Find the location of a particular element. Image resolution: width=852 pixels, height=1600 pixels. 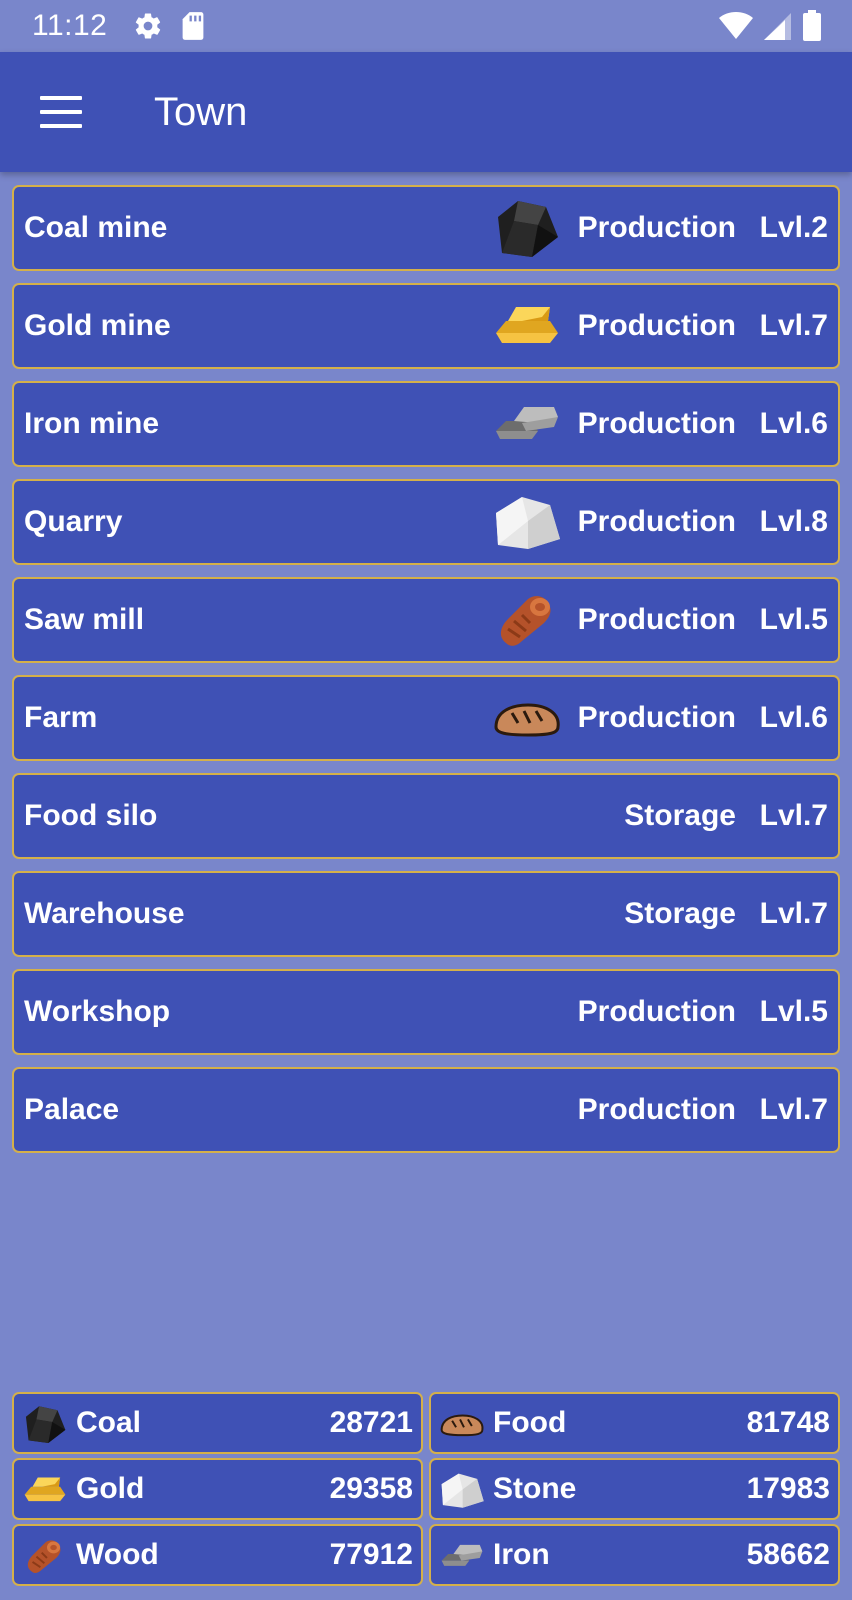

resource-value: 29358 is located at coordinates (371, 1488).